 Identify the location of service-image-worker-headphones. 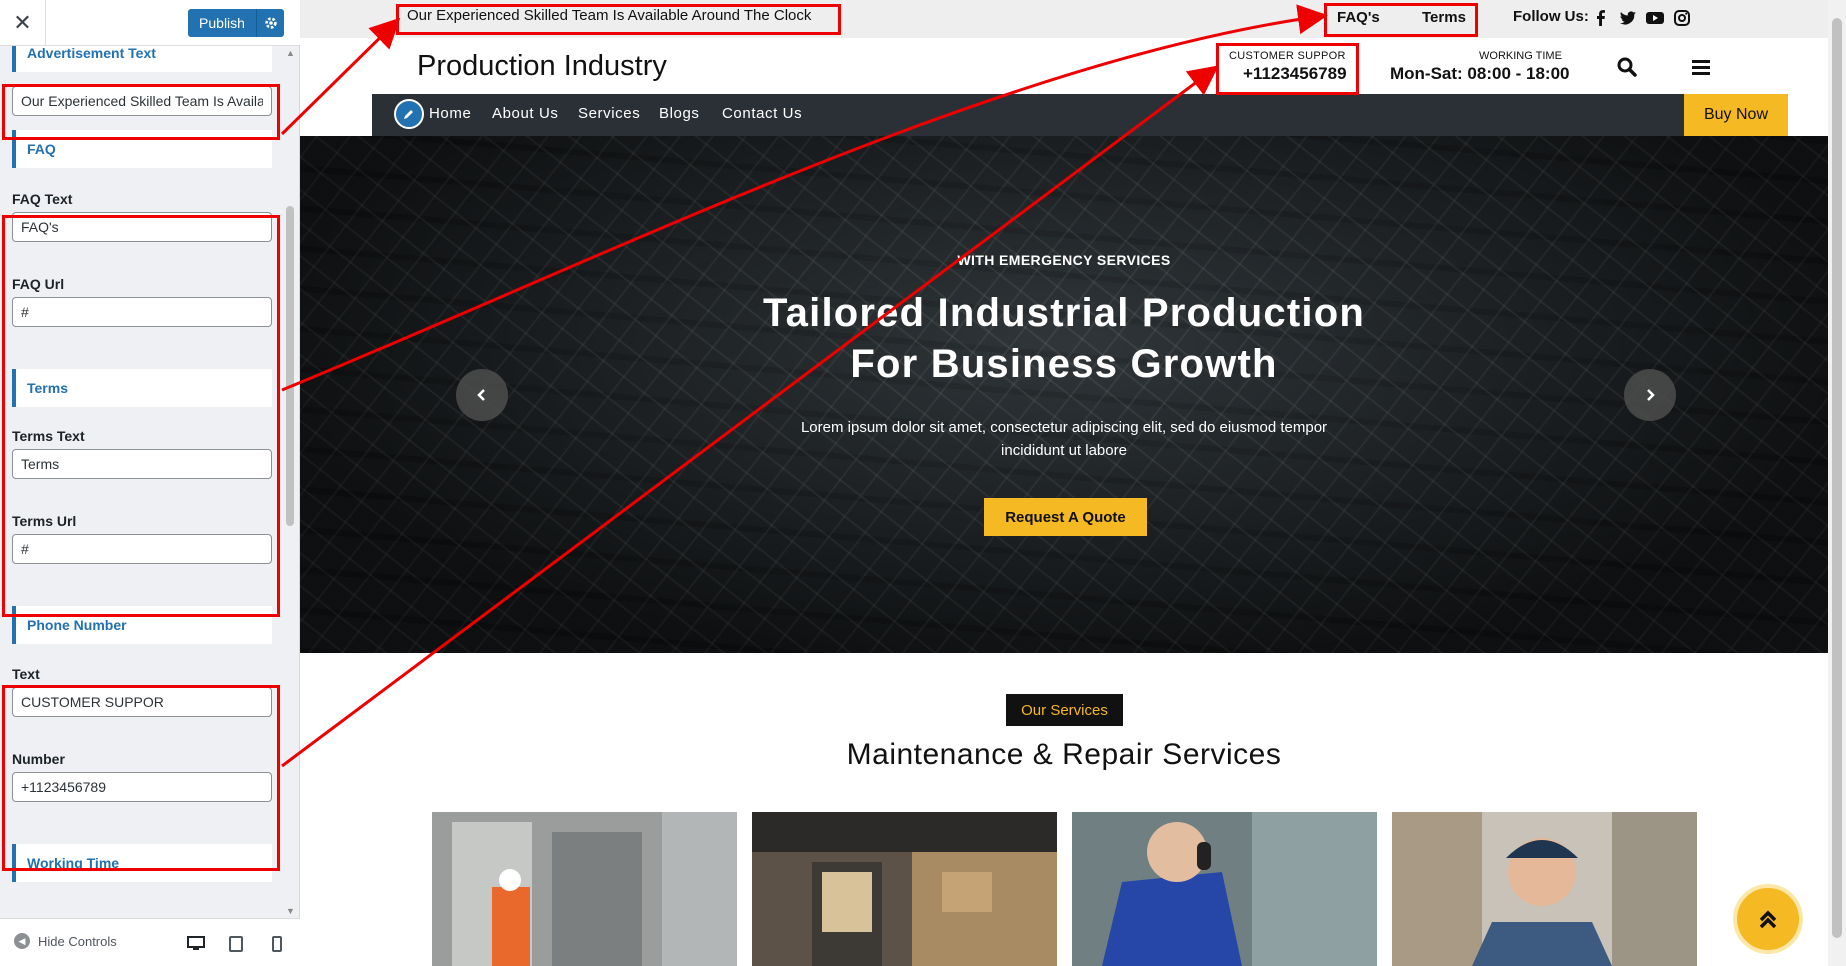
(1224, 889).